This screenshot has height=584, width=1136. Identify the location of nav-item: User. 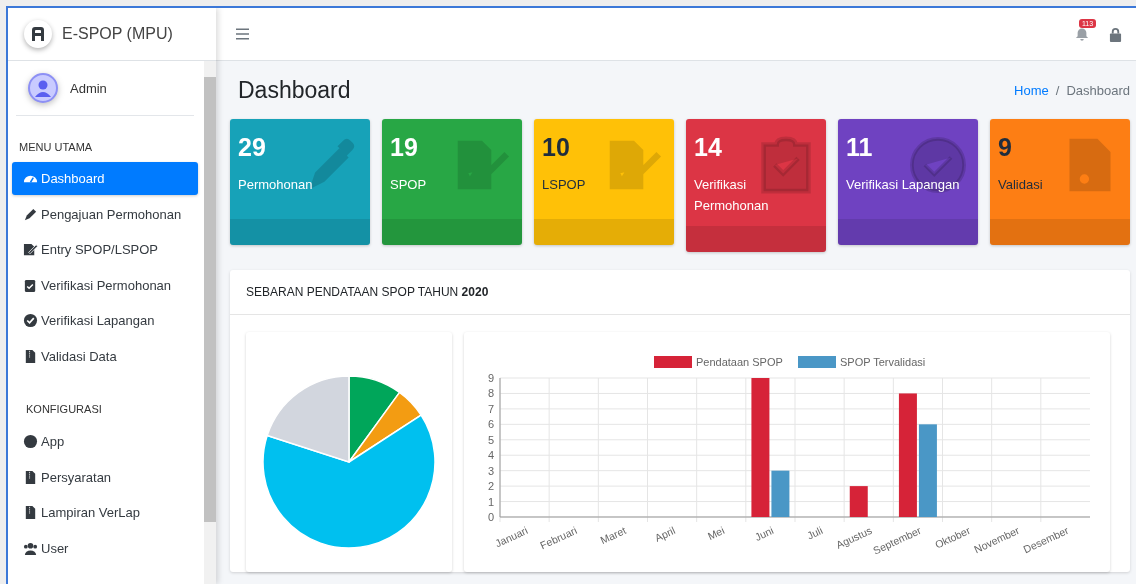
(105, 548).